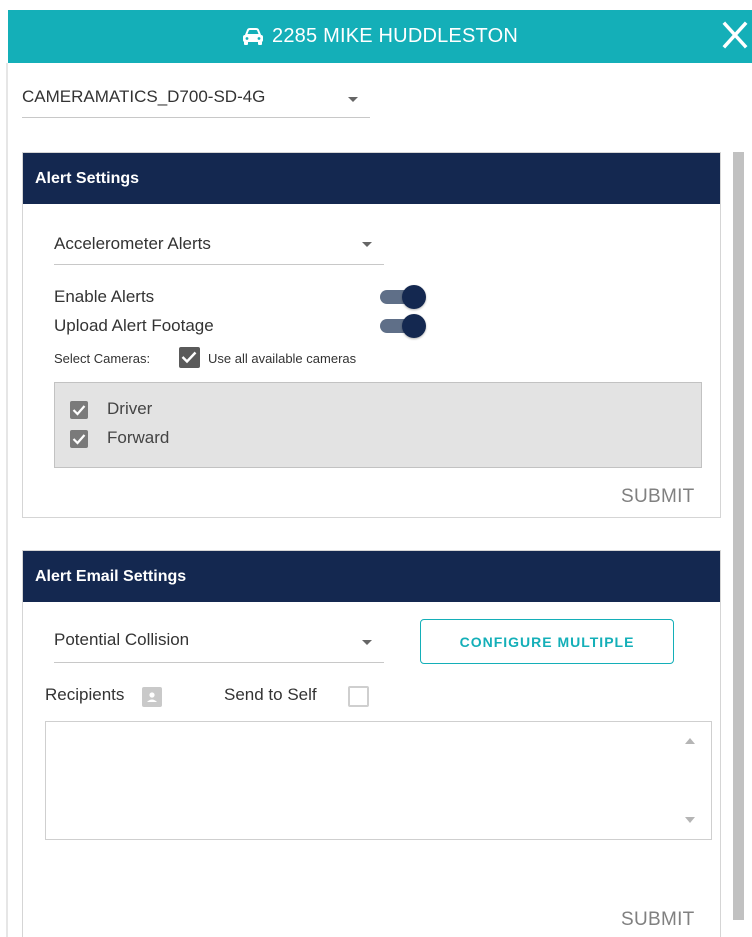 The height and width of the screenshot is (937, 752). Describe the element at coordinates (132, 243) in the screenshot. I see `alert-type-value: Accelerometer Alerts` at that location.